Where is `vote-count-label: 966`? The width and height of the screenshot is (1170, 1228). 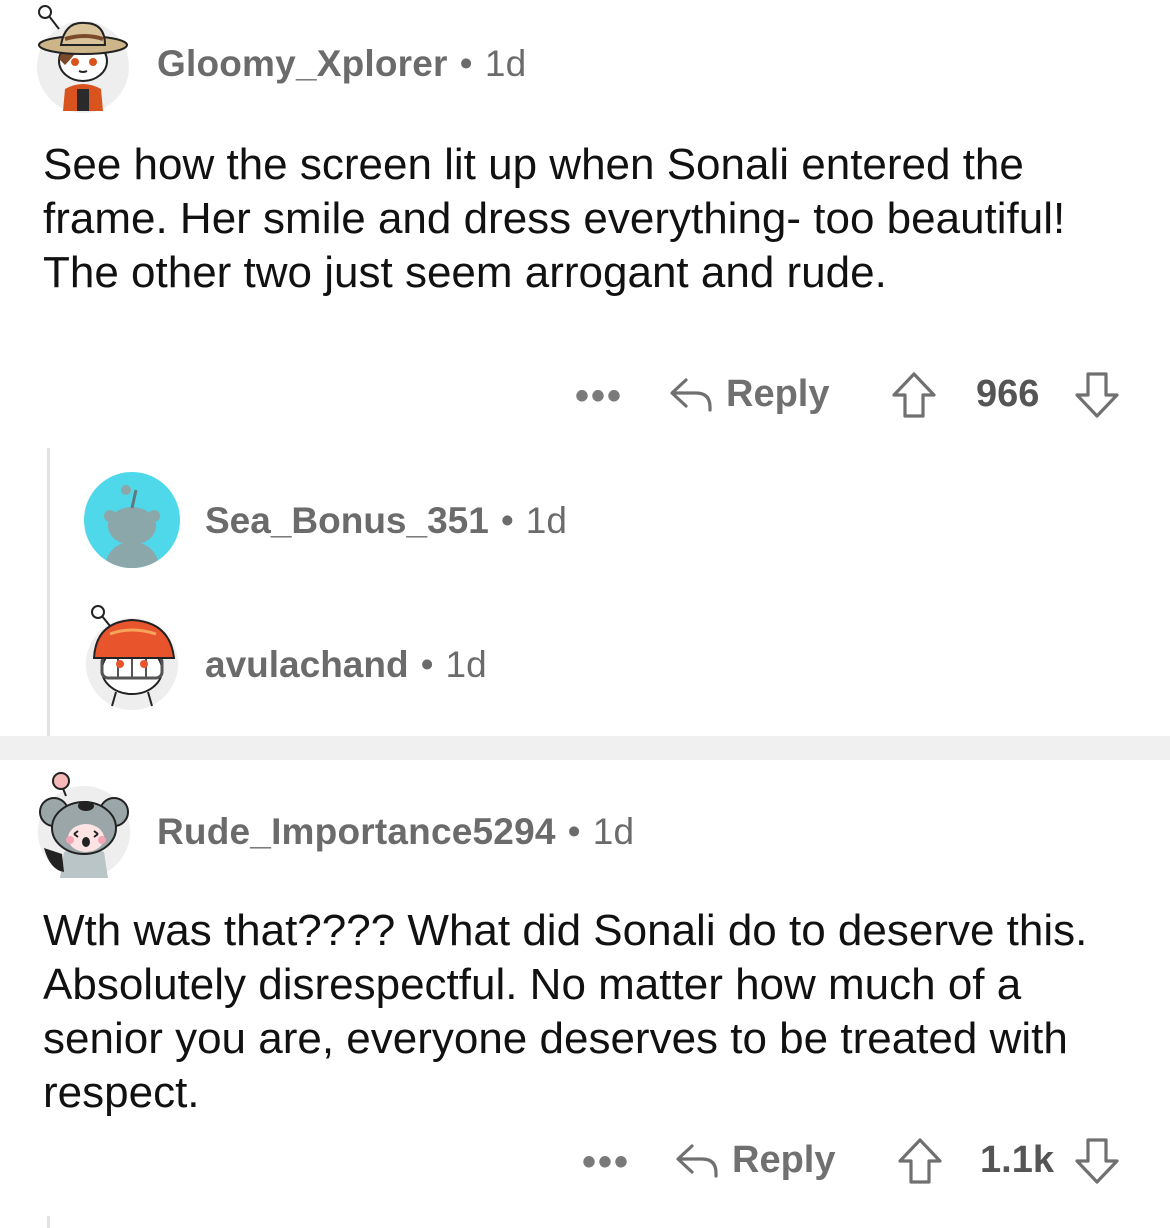 vote-count-label: 966 is located at coordinates (1008, 393).